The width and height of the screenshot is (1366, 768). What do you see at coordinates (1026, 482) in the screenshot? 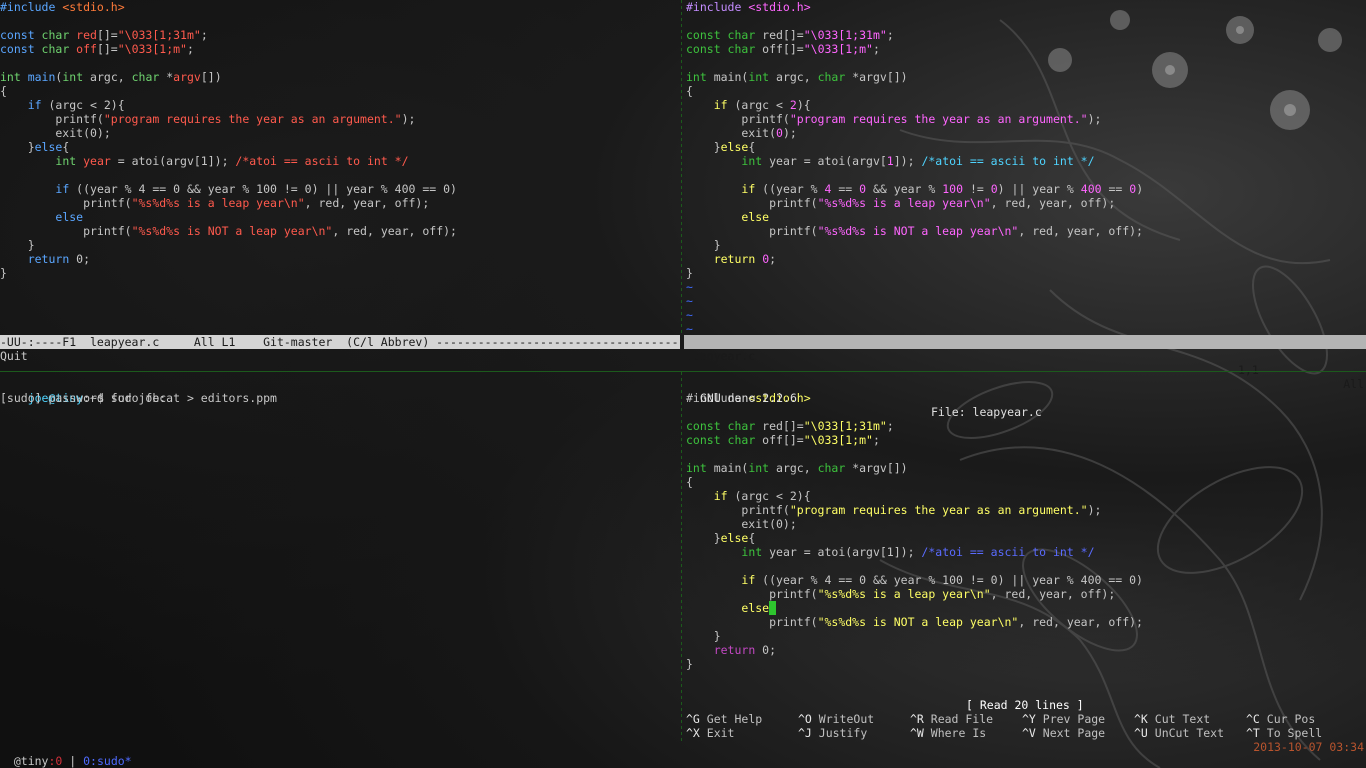
I see `nano-code-line: {` at bounding box center [1026, 482].